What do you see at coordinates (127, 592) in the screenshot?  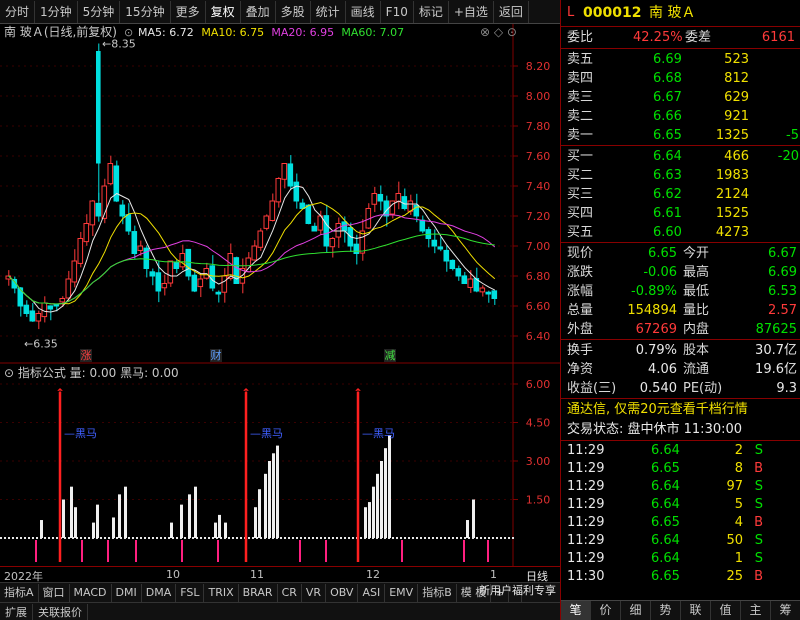 I see `tab-DMI: DMI` at bounding box center [127, 592].